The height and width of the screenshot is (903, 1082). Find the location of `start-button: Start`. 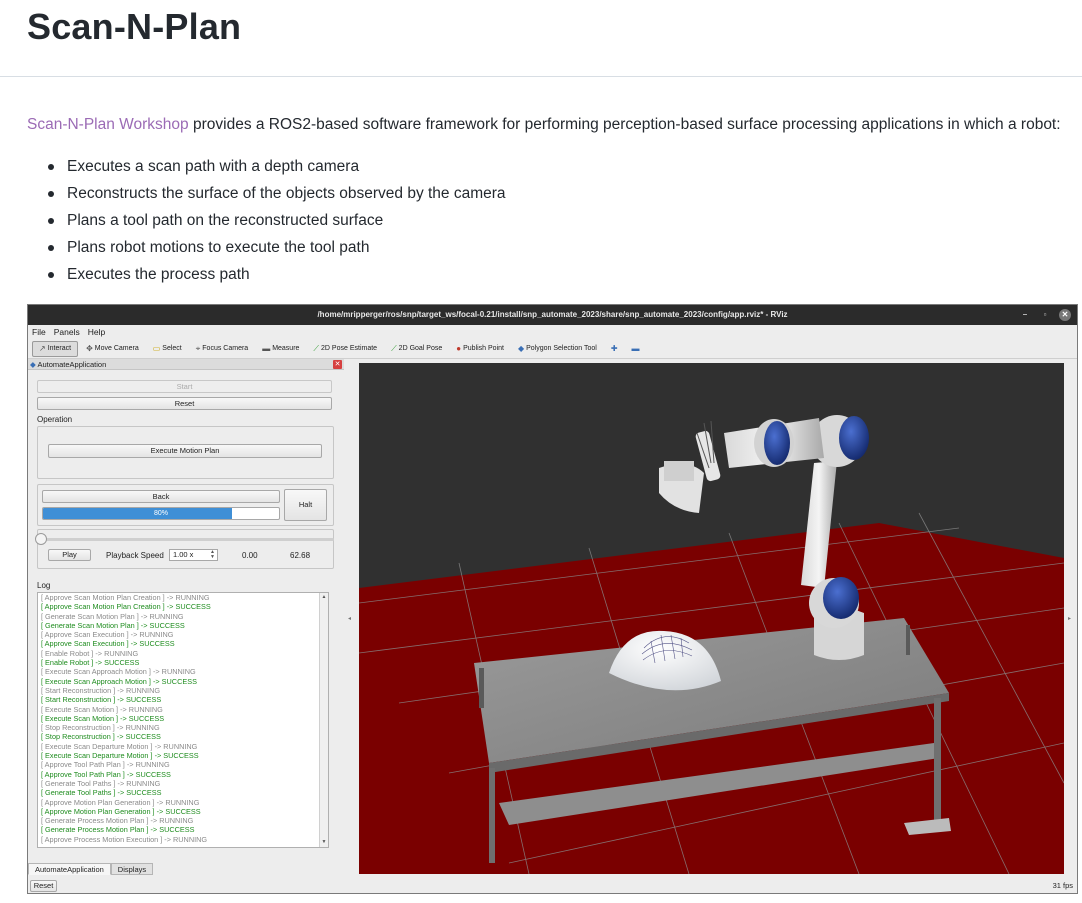

start-button: Start is located at coordinates (184, 386).